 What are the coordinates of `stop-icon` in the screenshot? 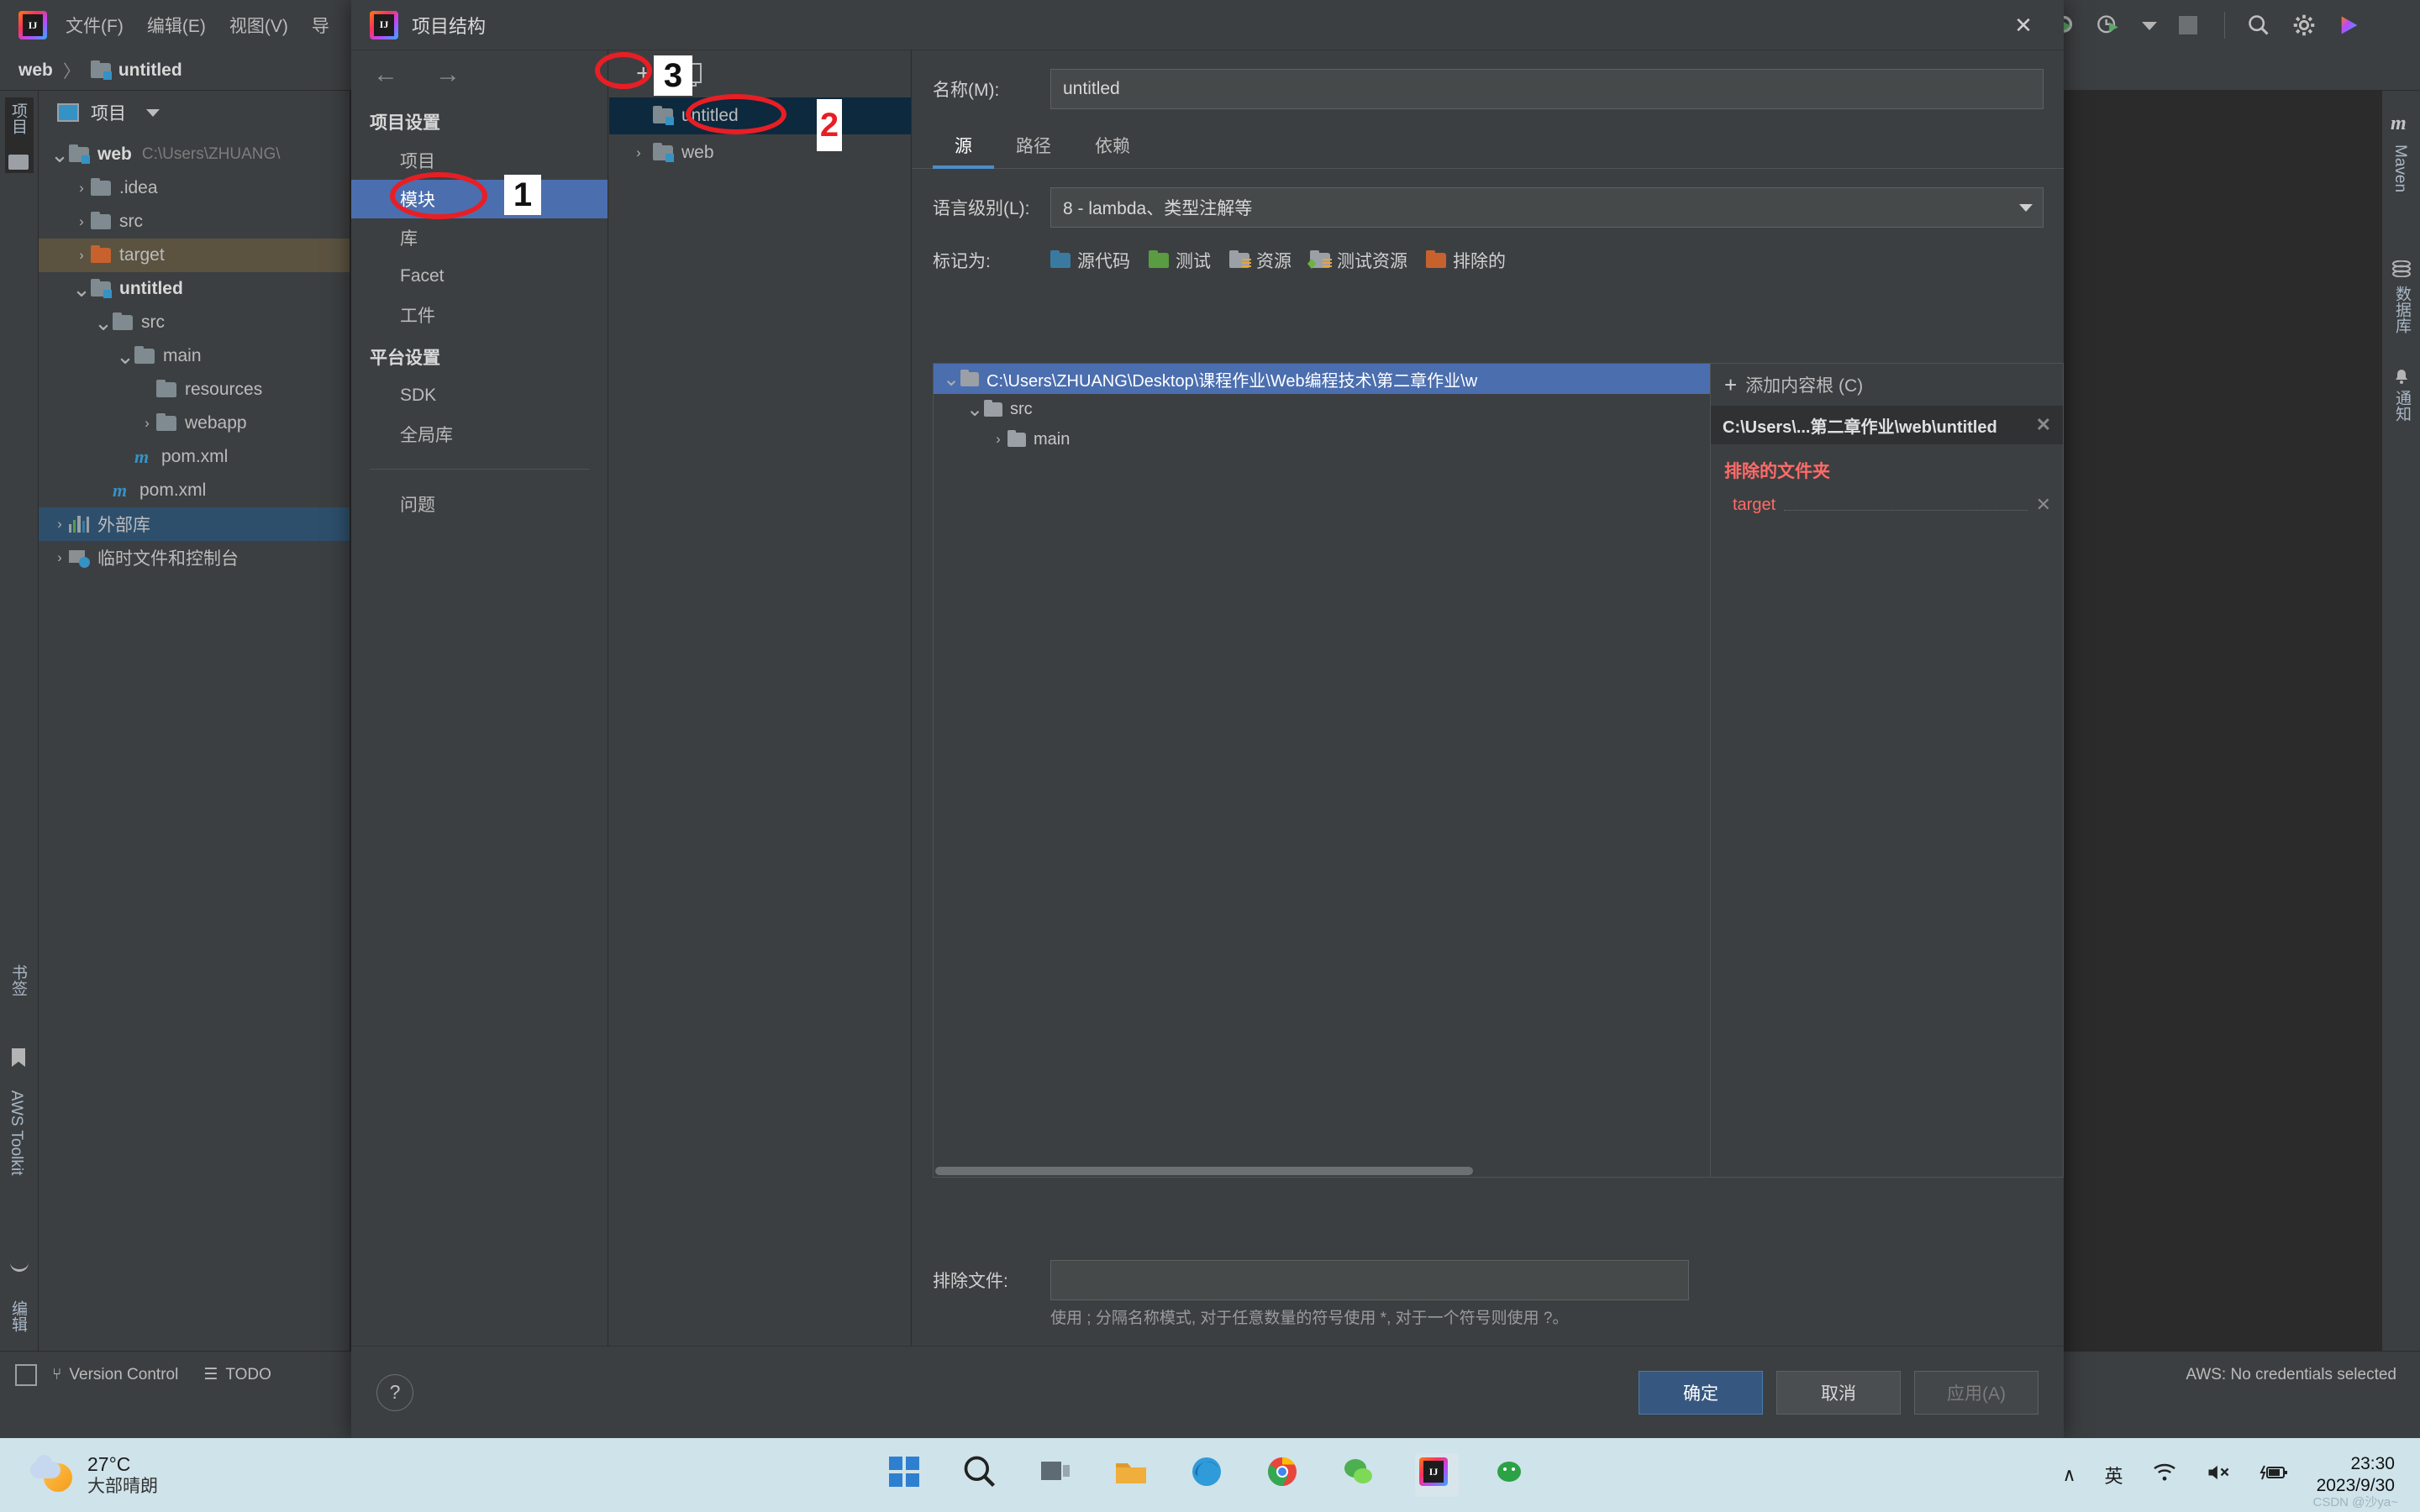 It's located at (2190, 25).